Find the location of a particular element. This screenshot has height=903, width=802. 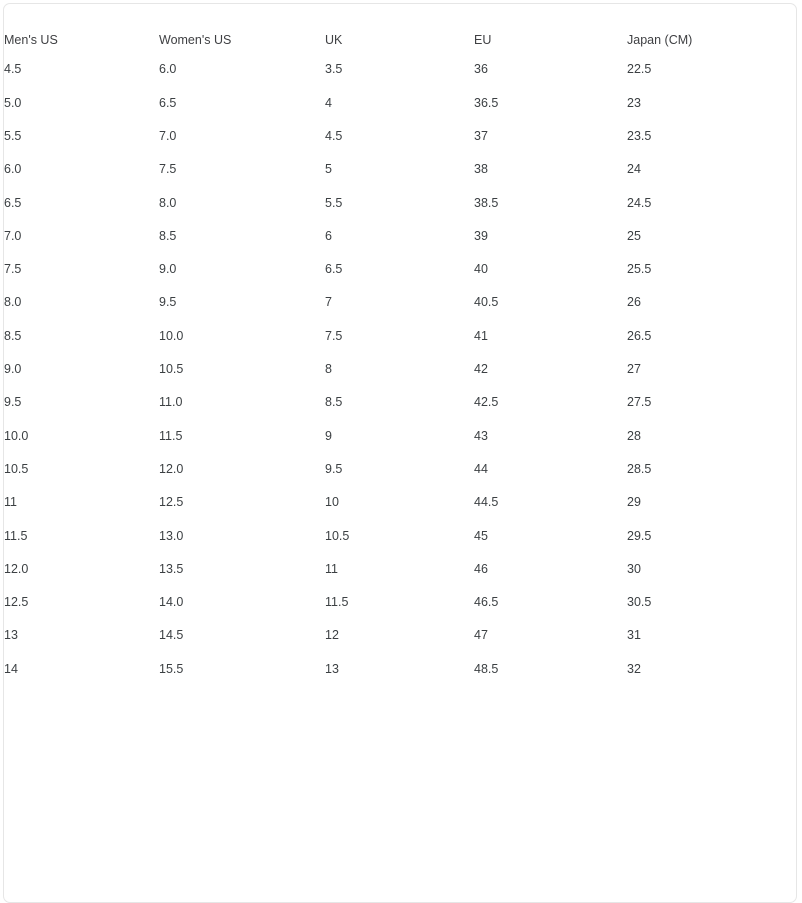

table-row: 10.0 11.5 9 43 28 is located at coordinates (401, 435).